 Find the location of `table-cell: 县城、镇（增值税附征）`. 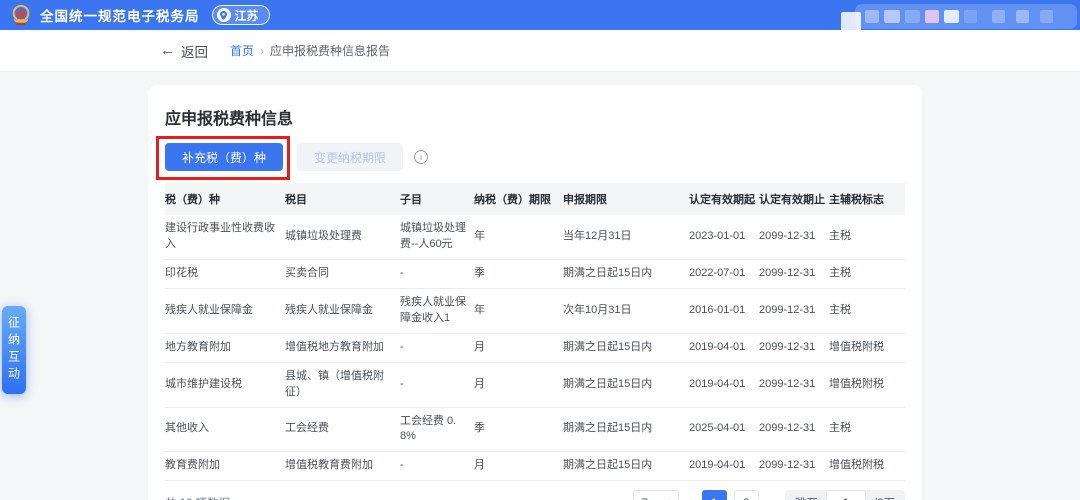

table-cell: 县城、镇（增值税附征） is located at coordinates (342, 385).